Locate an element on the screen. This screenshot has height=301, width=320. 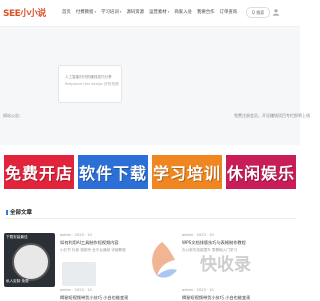
user-icon is located at coordinates (277, 12).